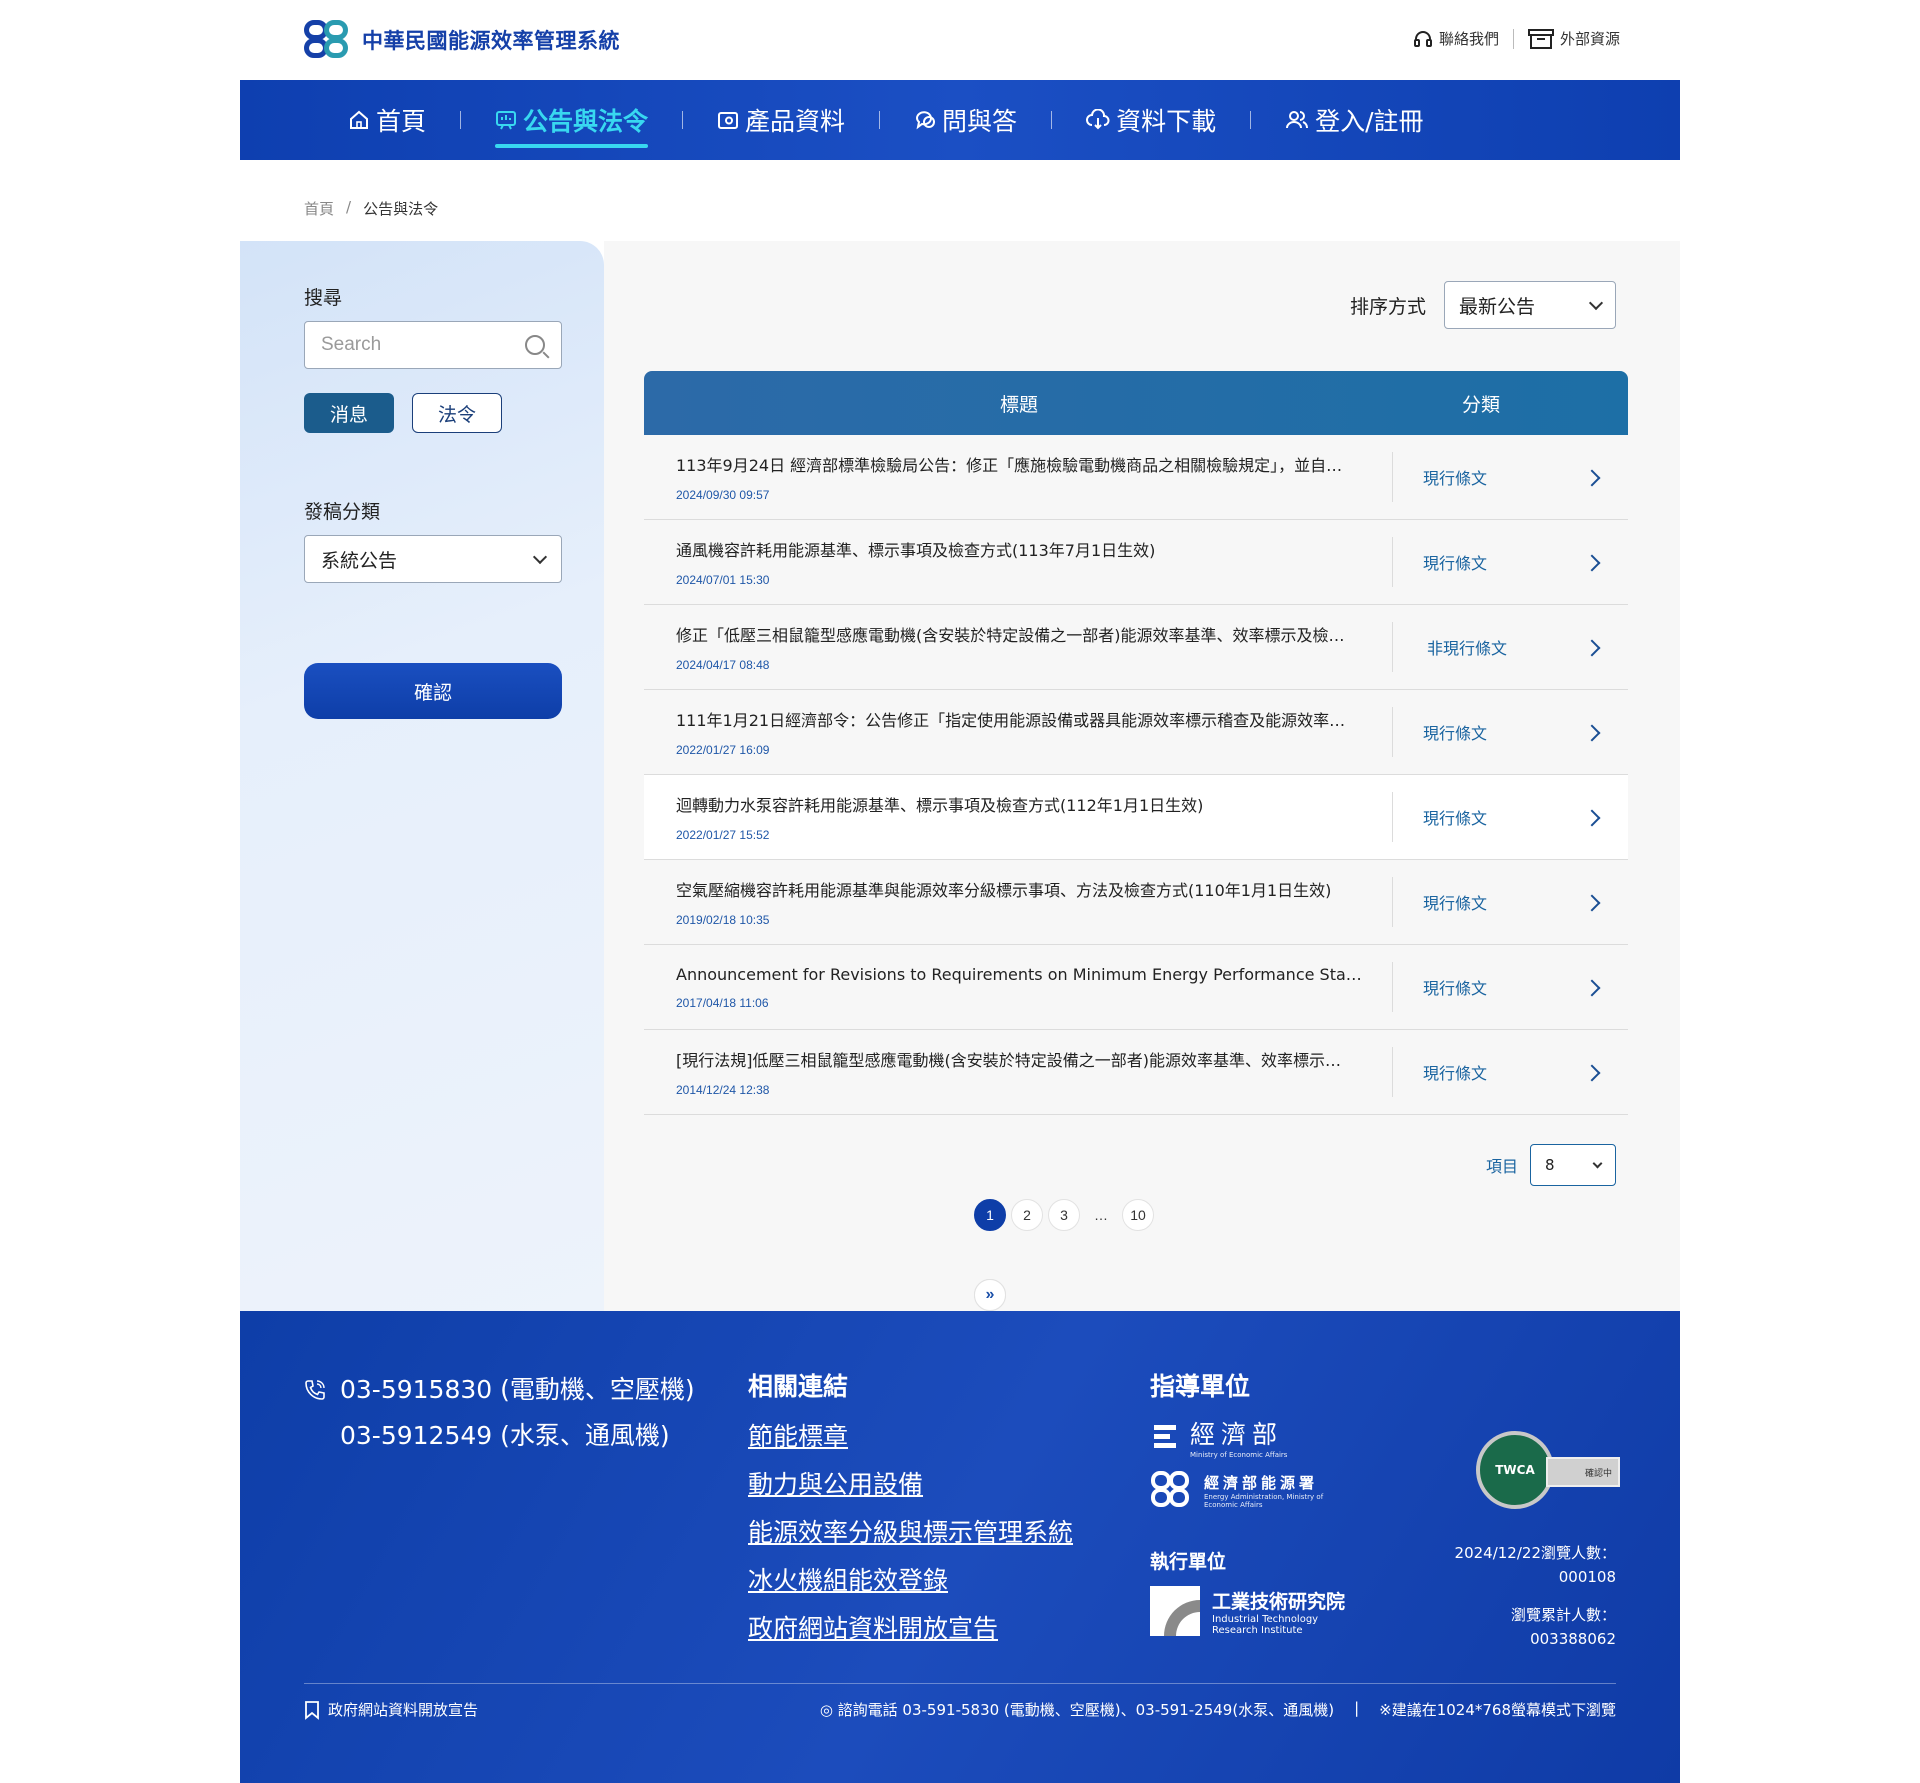 The height and width of the screenshot is (1783, 1920). What do you see at coordinates (795, 121) in the screenshot?
I see `nav-label: 產品資料` at bounding box center [795, 121].